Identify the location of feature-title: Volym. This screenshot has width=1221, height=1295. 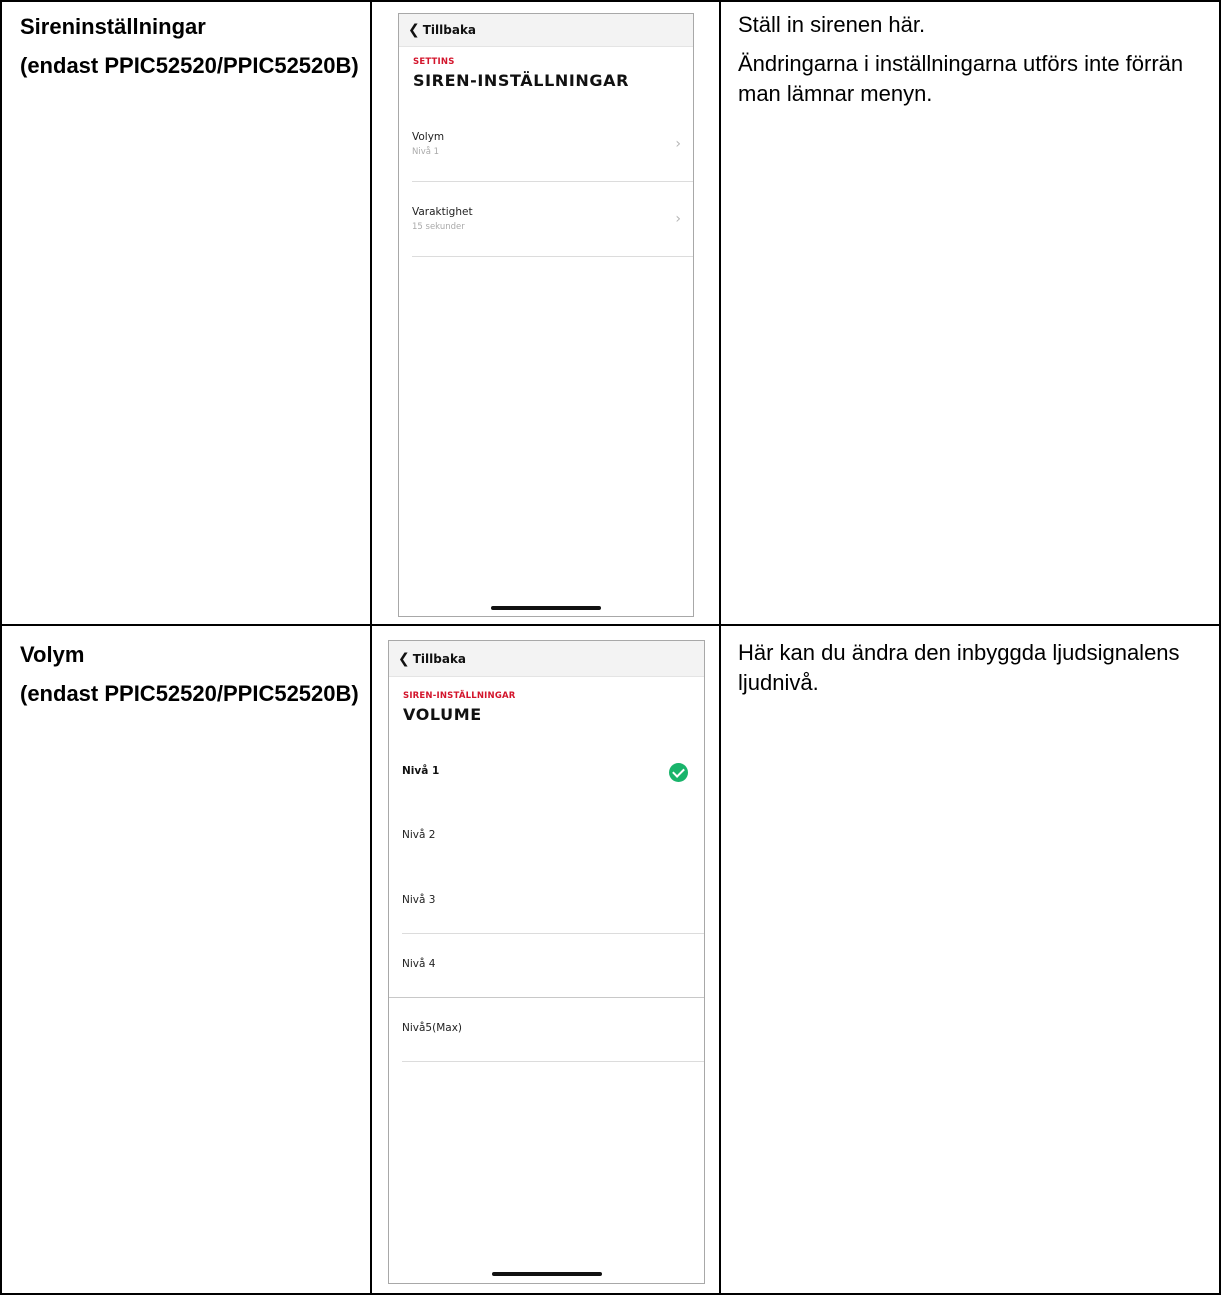
(52, 654).